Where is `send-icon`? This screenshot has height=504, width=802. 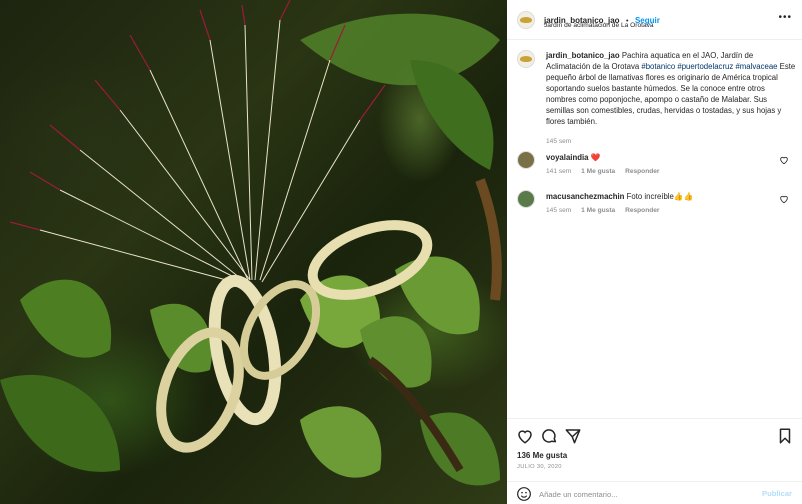 send-icon is located at coordinates (573, 436).